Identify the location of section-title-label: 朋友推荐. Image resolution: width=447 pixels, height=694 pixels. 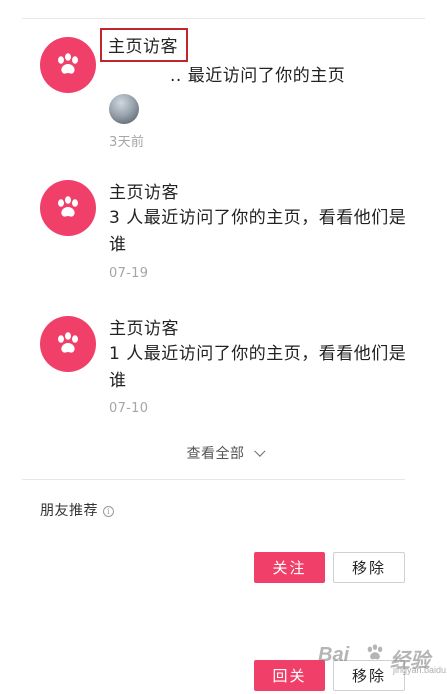
(69, 511).